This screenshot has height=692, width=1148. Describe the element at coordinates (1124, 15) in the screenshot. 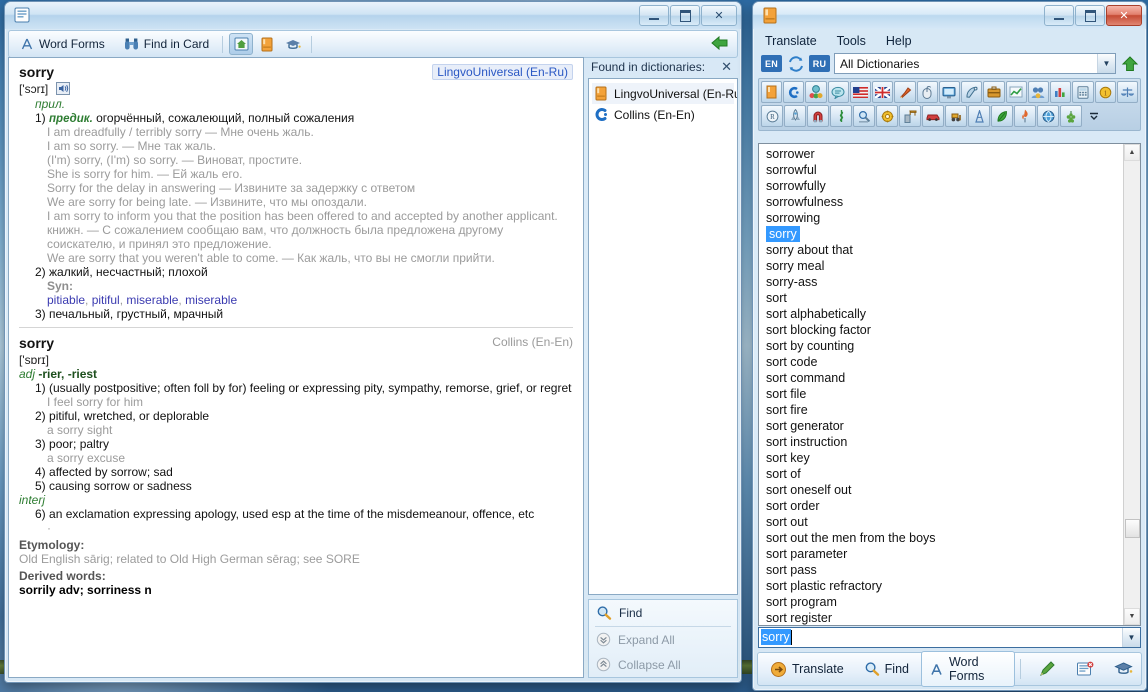

I see `right-close-button: ✕` at that location.